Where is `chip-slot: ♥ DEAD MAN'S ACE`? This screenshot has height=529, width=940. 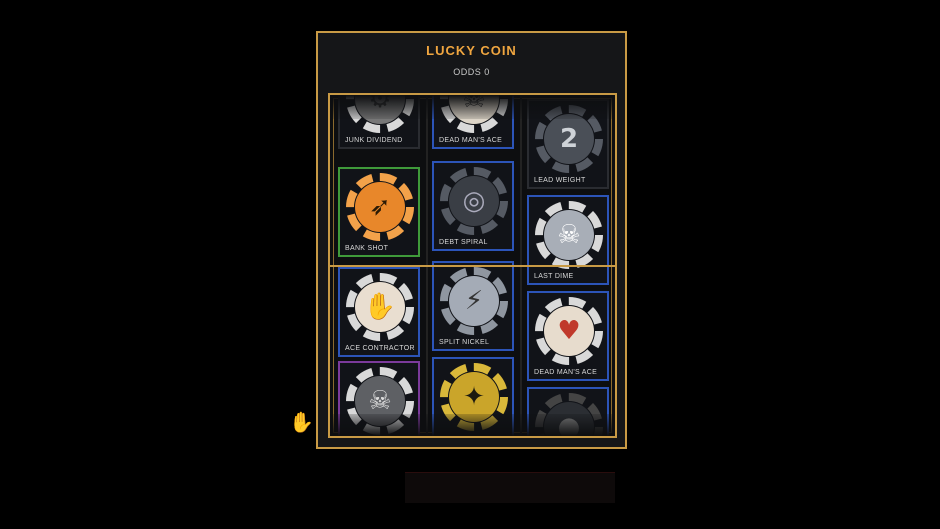 chip-slot: ♥ DEAD MAN'S ACE is located at coordinates (568, 336).